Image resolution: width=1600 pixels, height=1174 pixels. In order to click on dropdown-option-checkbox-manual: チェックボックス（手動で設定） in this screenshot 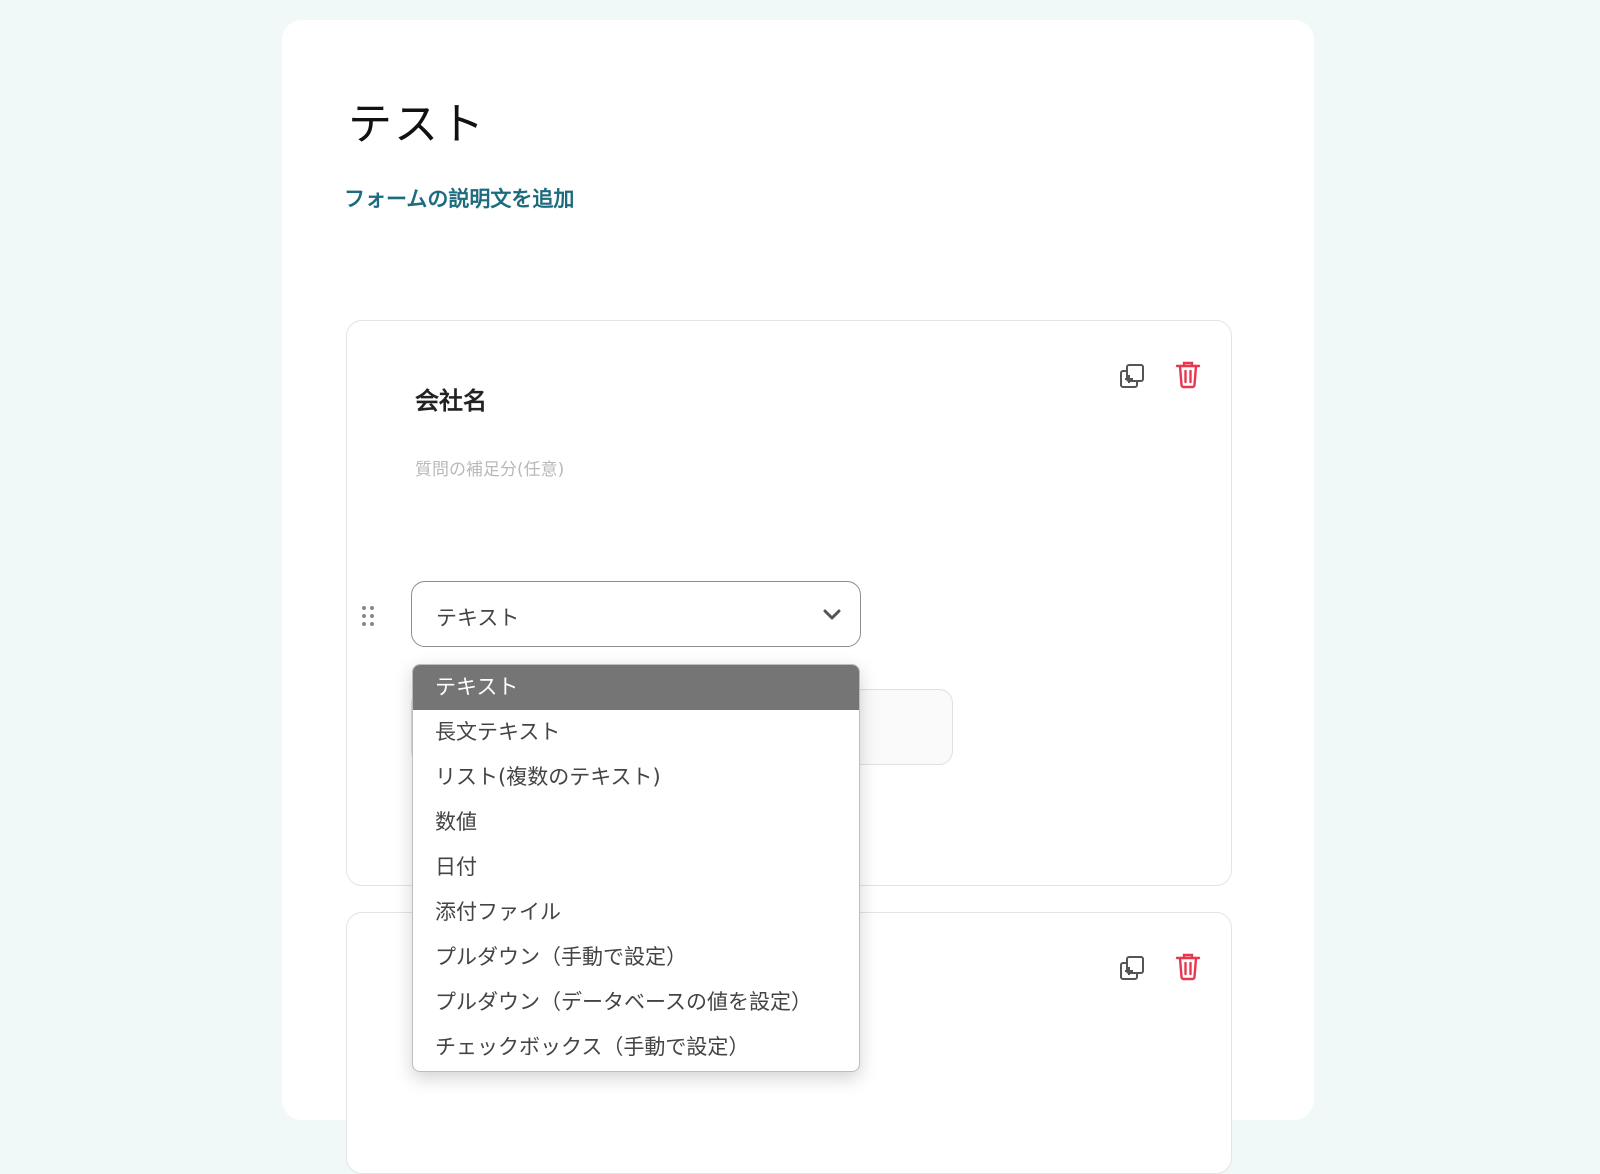, I will do `click(636, 1047)`.